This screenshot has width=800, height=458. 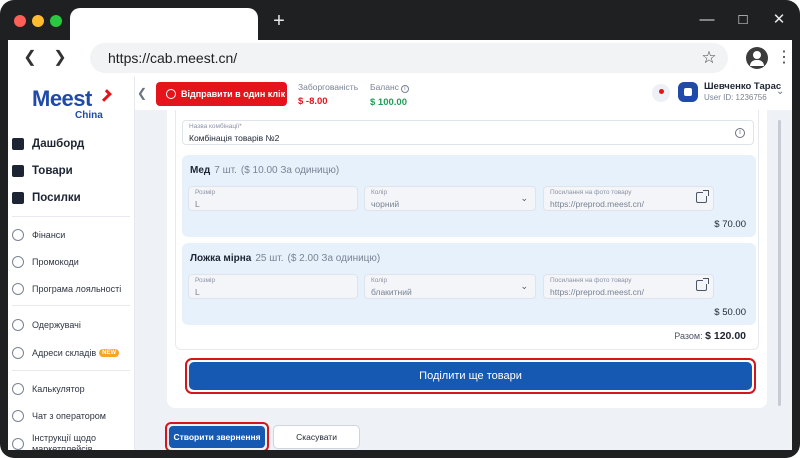 I want to click on total-label: Разом:, so click(x=688, y=336).